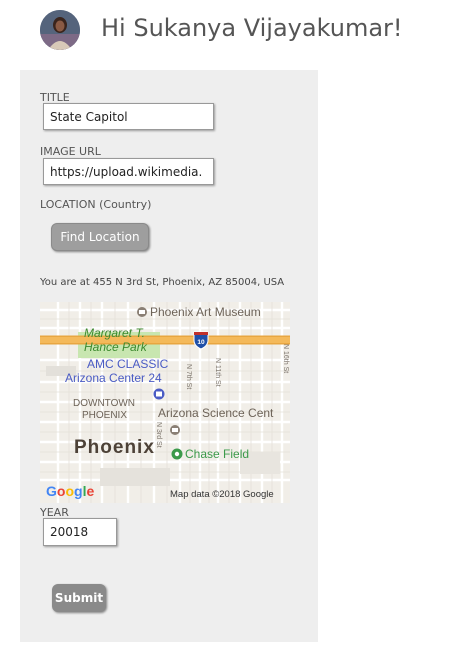  Describe the element at coordinates (216, 413) in the screenshot. I see `map-label-science-center: Arizona Science Cent` at that location.